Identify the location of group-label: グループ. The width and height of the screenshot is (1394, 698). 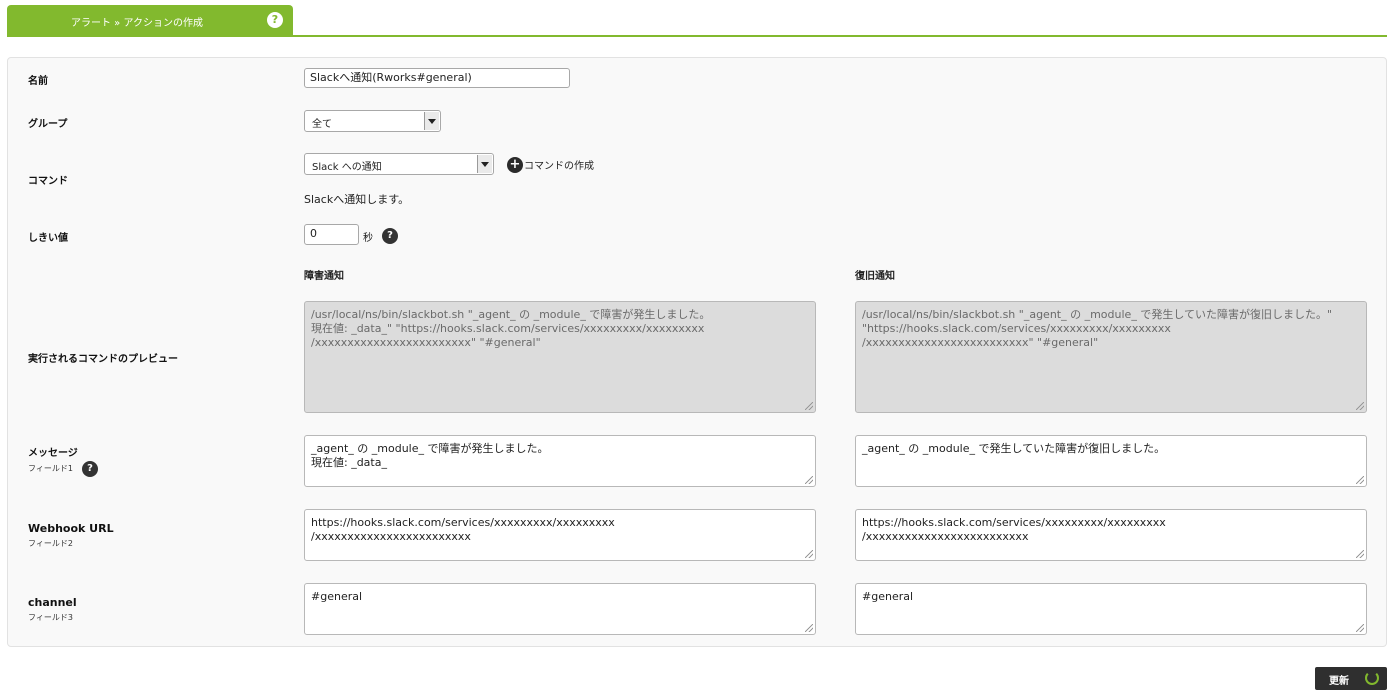
(48, 124).